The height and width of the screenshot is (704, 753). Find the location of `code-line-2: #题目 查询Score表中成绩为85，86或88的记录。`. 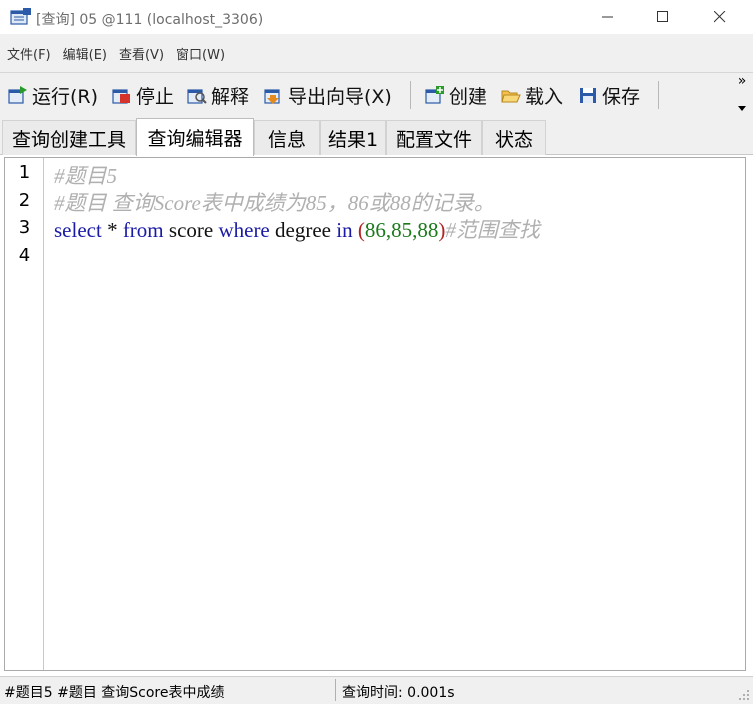

code-line-2: #题目 查询Score表中成绩为85，86或88的记录。 is located at coordinates (274, 203).